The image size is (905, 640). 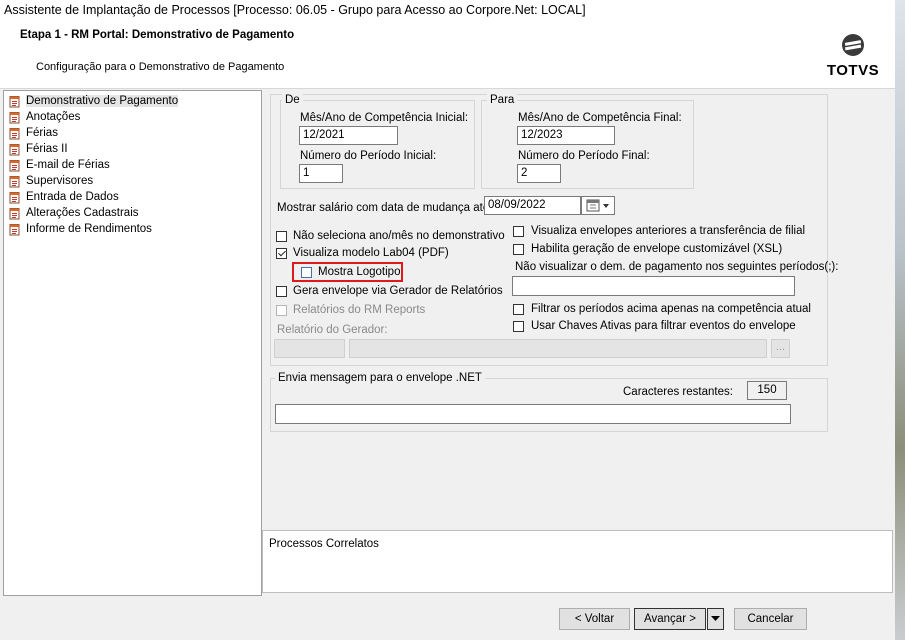 I want to click on calendar-icon, so click(x=597, y=205).